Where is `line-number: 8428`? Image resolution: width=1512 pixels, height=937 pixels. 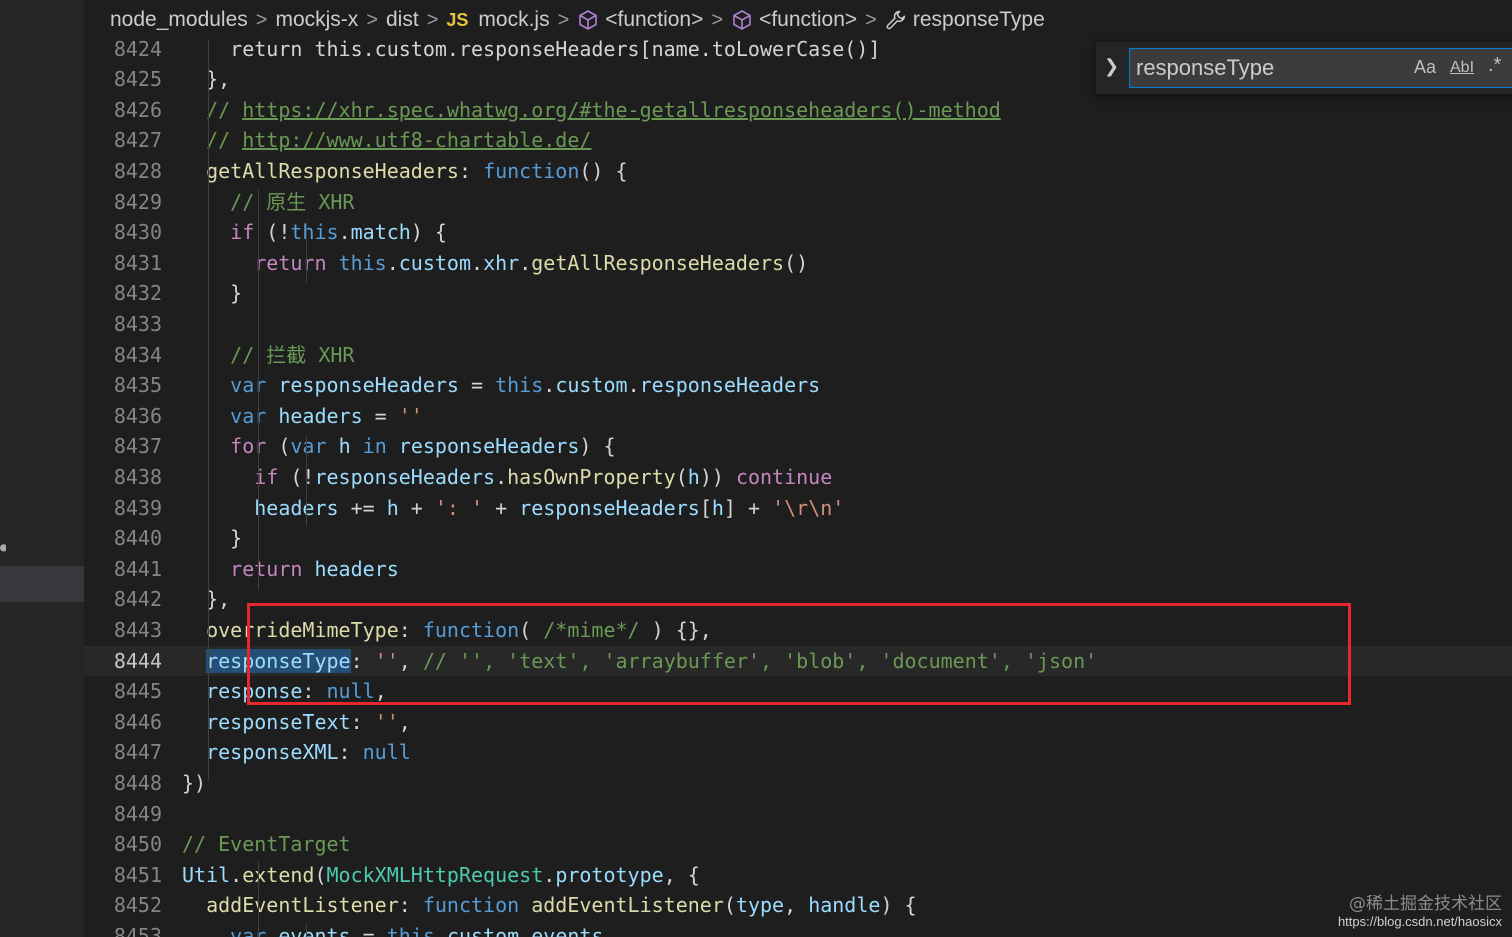
line-number: 8428 is located at coordinates (137, 170).